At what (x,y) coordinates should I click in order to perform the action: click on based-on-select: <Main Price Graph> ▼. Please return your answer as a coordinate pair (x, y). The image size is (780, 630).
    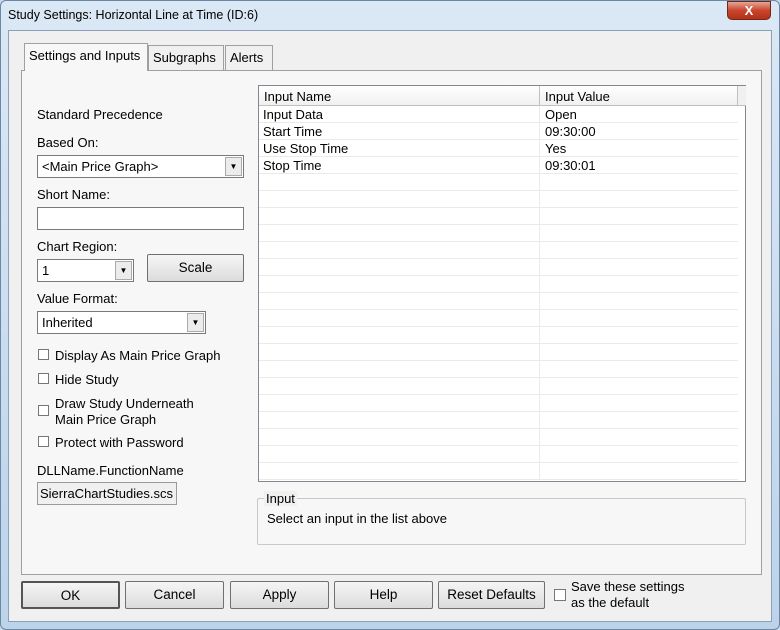
    Looking at the image, I should click on (140, 166).